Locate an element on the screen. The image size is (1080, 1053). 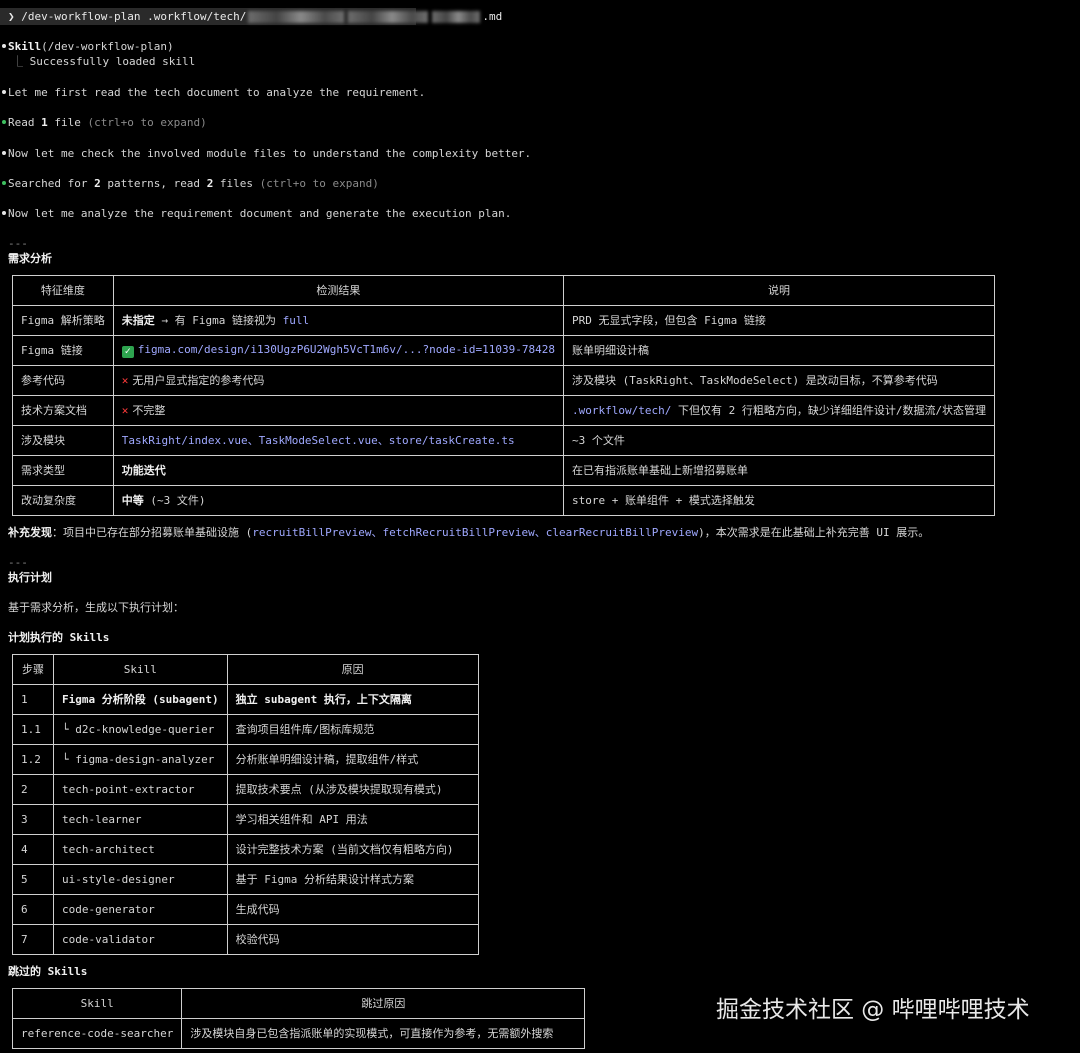
supplement-text: )，本次需求是在此基础上补充完善 UI 展示。 is located at coordinates (814, 532).